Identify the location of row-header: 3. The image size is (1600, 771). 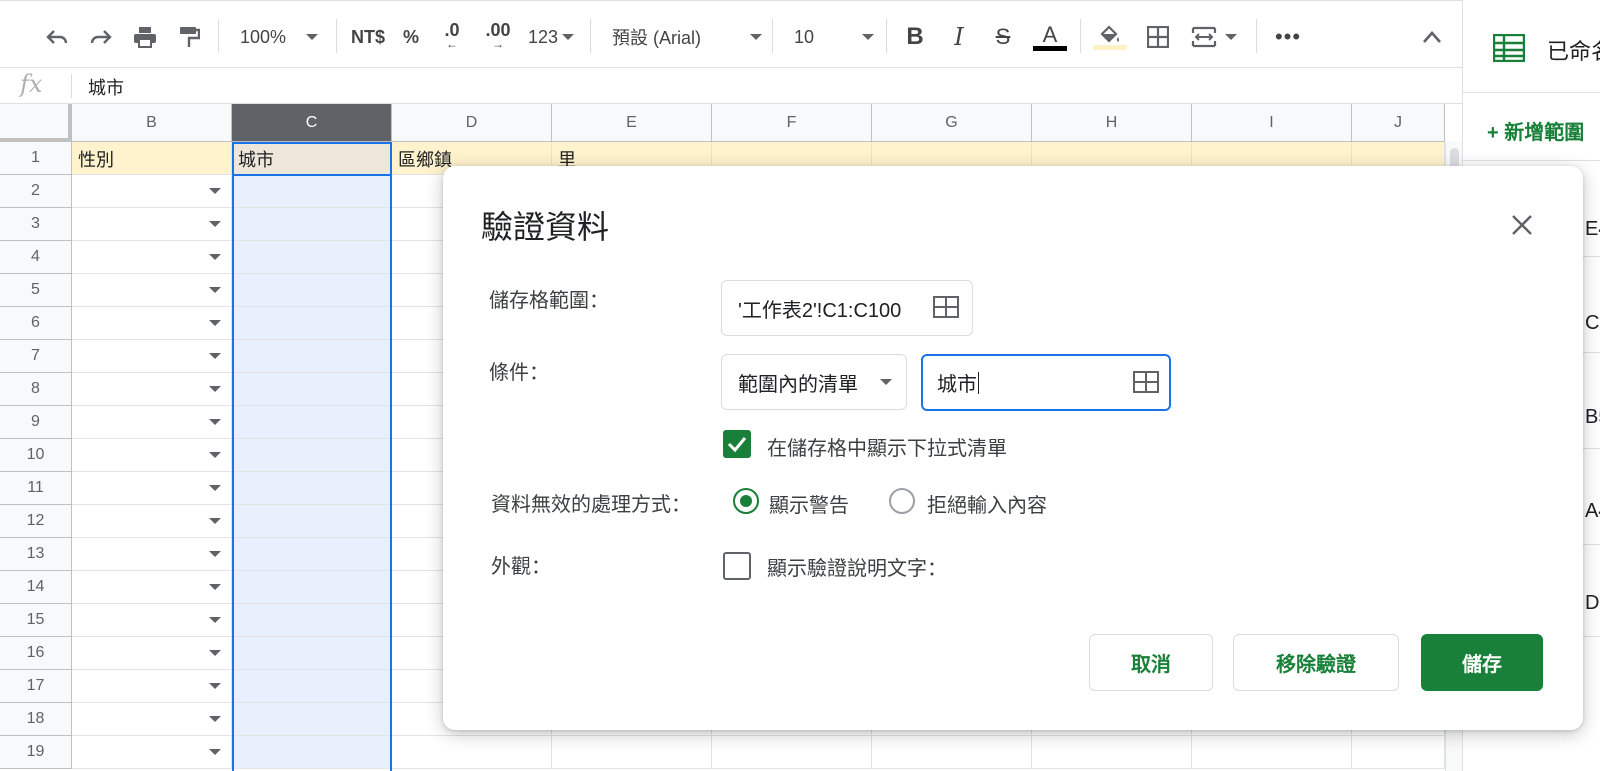
(36, 224).